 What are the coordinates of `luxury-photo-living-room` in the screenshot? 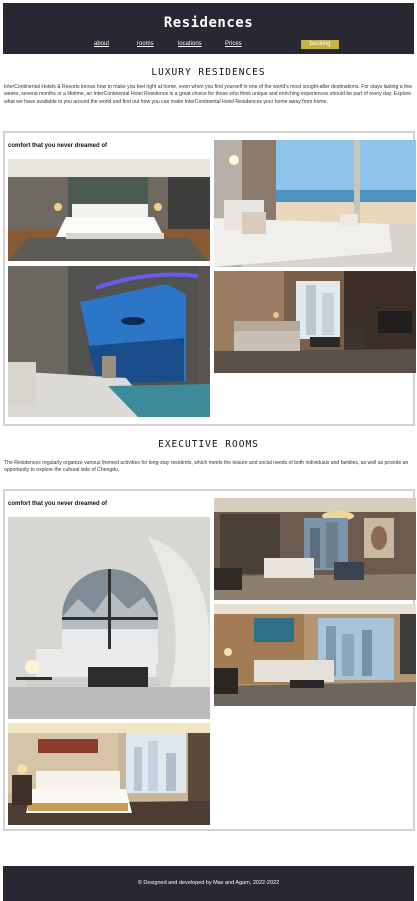 It's located at (315, 322).